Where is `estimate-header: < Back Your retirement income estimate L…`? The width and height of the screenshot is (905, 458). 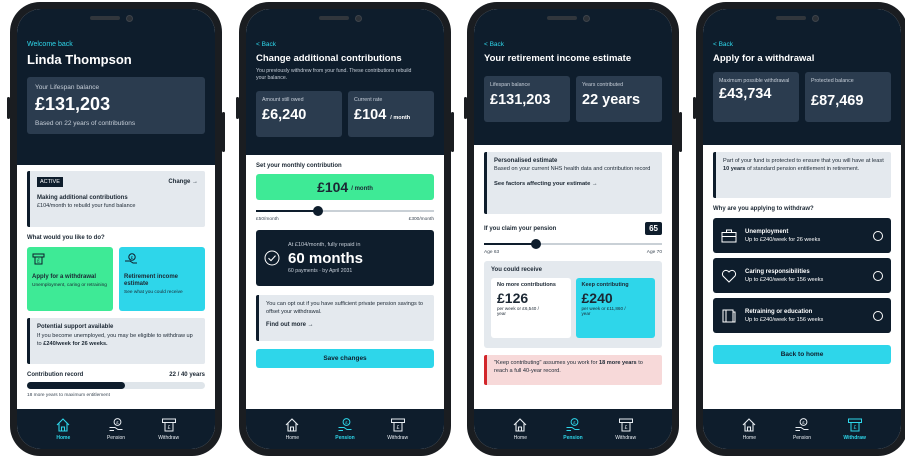
estimate-header: < Back Your retirement income estimate L… is located at coordinates (573, 77).